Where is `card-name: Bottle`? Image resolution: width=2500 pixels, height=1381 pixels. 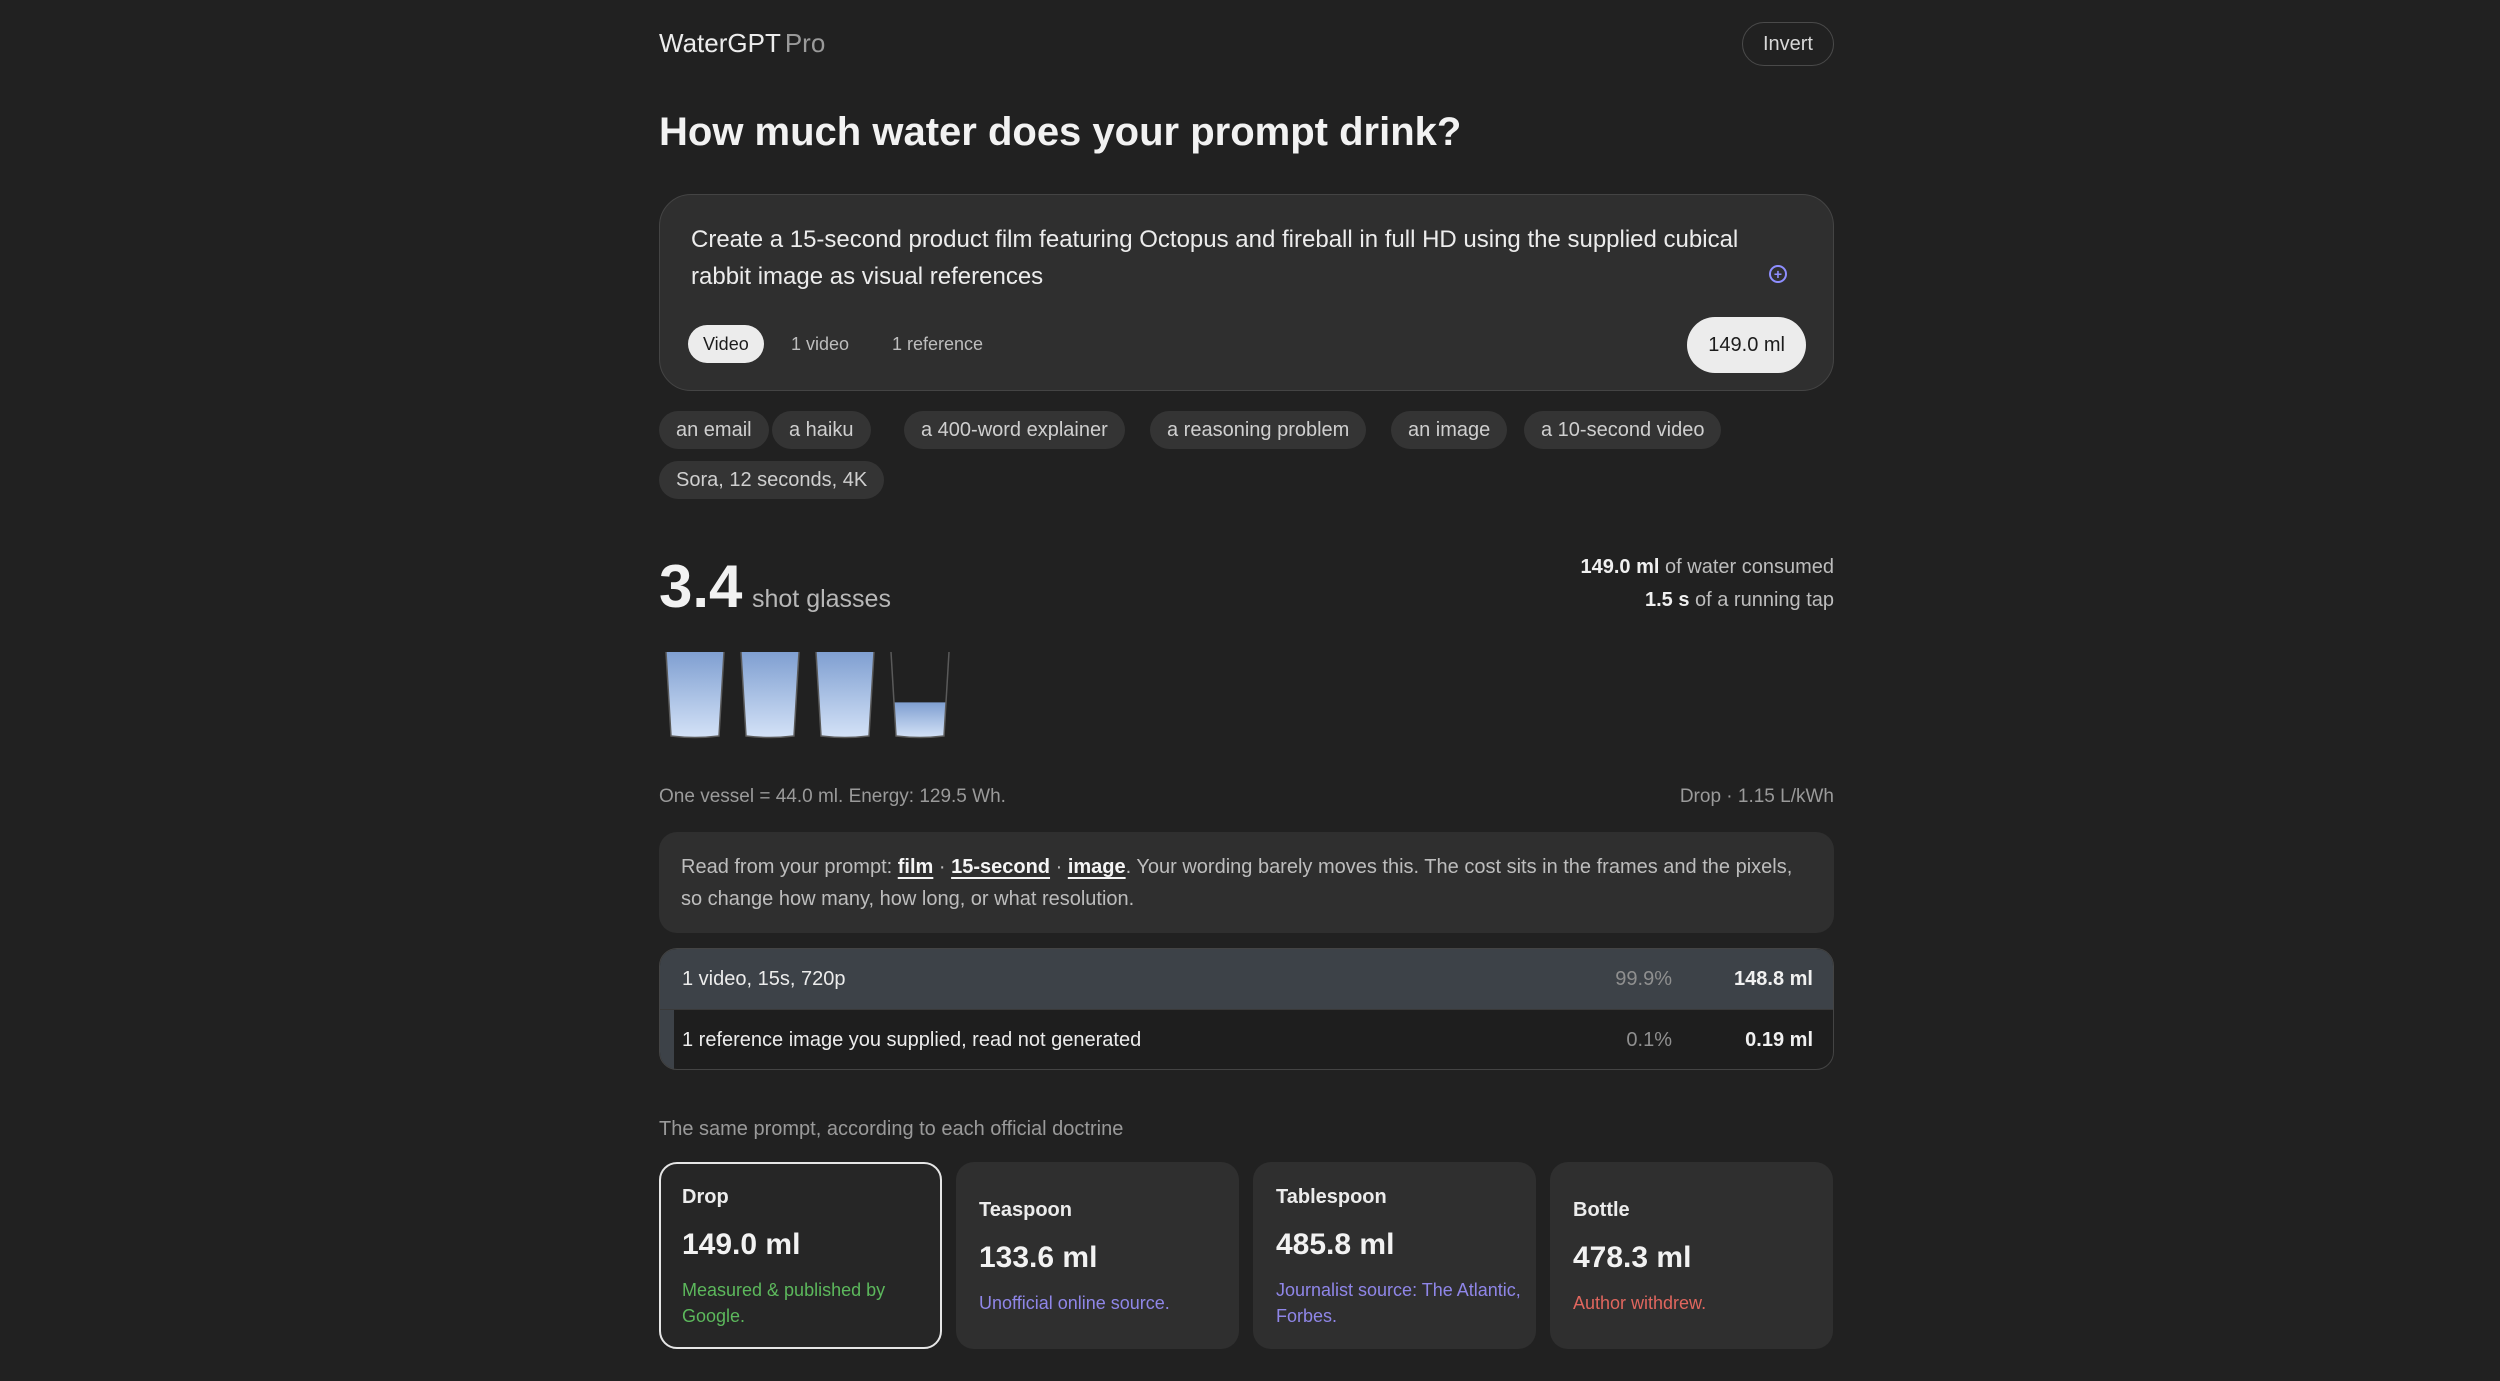
card-name: Bottle is located at coordinates (1601, 1210).